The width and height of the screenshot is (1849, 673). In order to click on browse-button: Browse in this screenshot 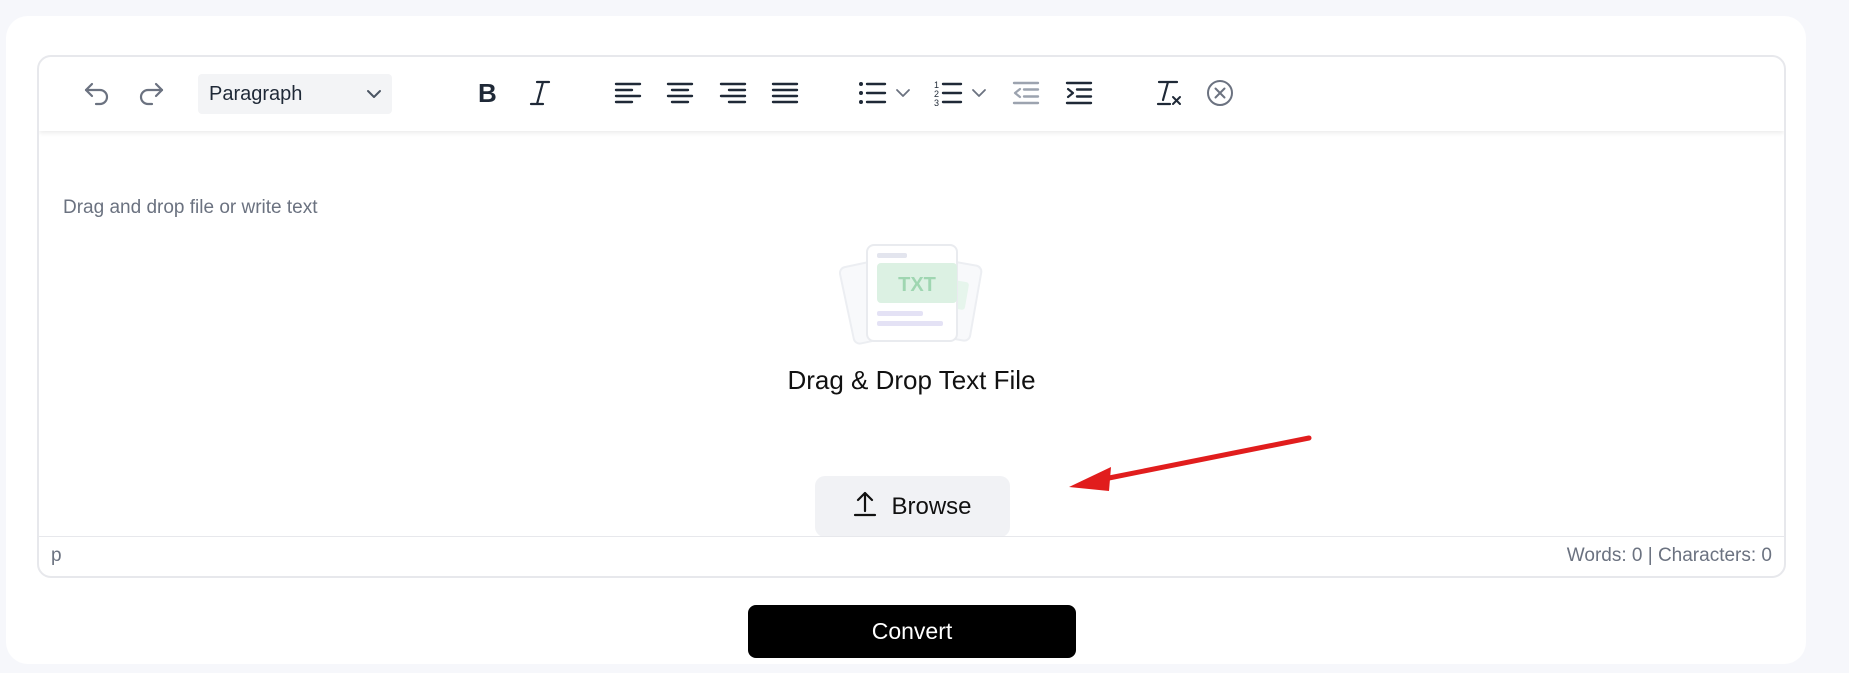, I will do `click(912, 506)`.